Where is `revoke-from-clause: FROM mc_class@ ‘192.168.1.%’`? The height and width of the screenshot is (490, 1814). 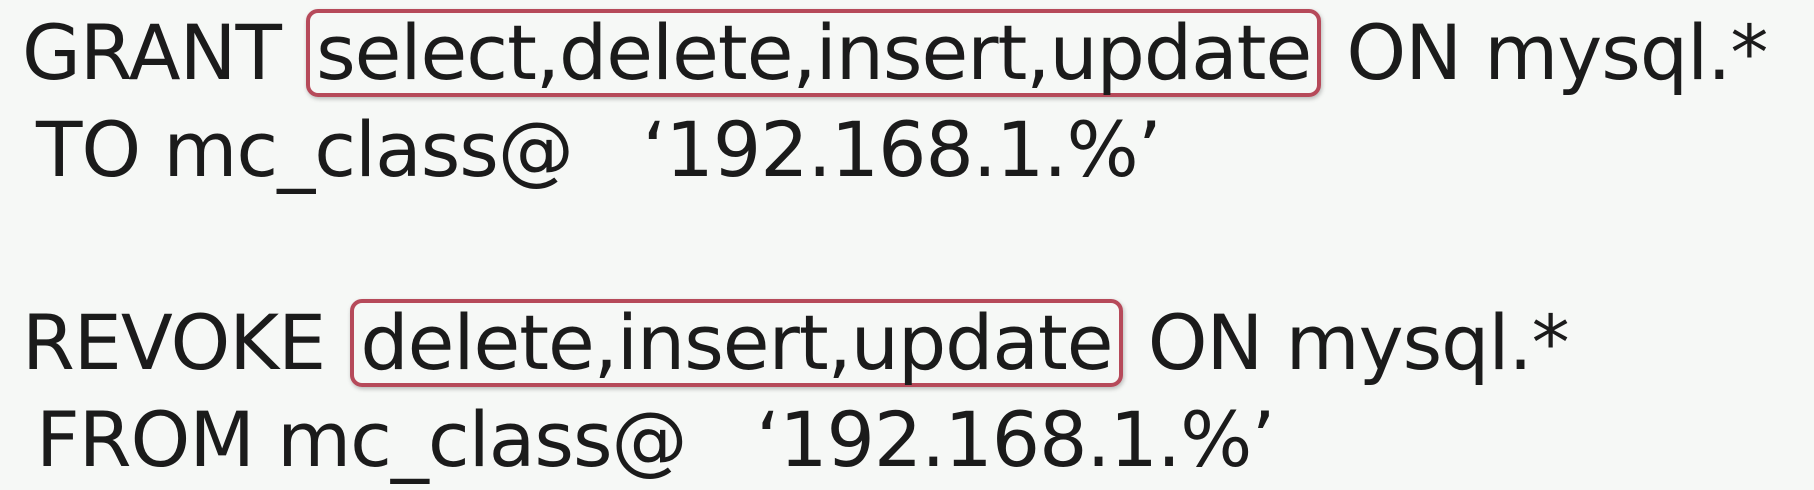
revoke-from-clause: FROM mc_class@ ‘192.168.1.%’ is located at coordinates (656, 439).